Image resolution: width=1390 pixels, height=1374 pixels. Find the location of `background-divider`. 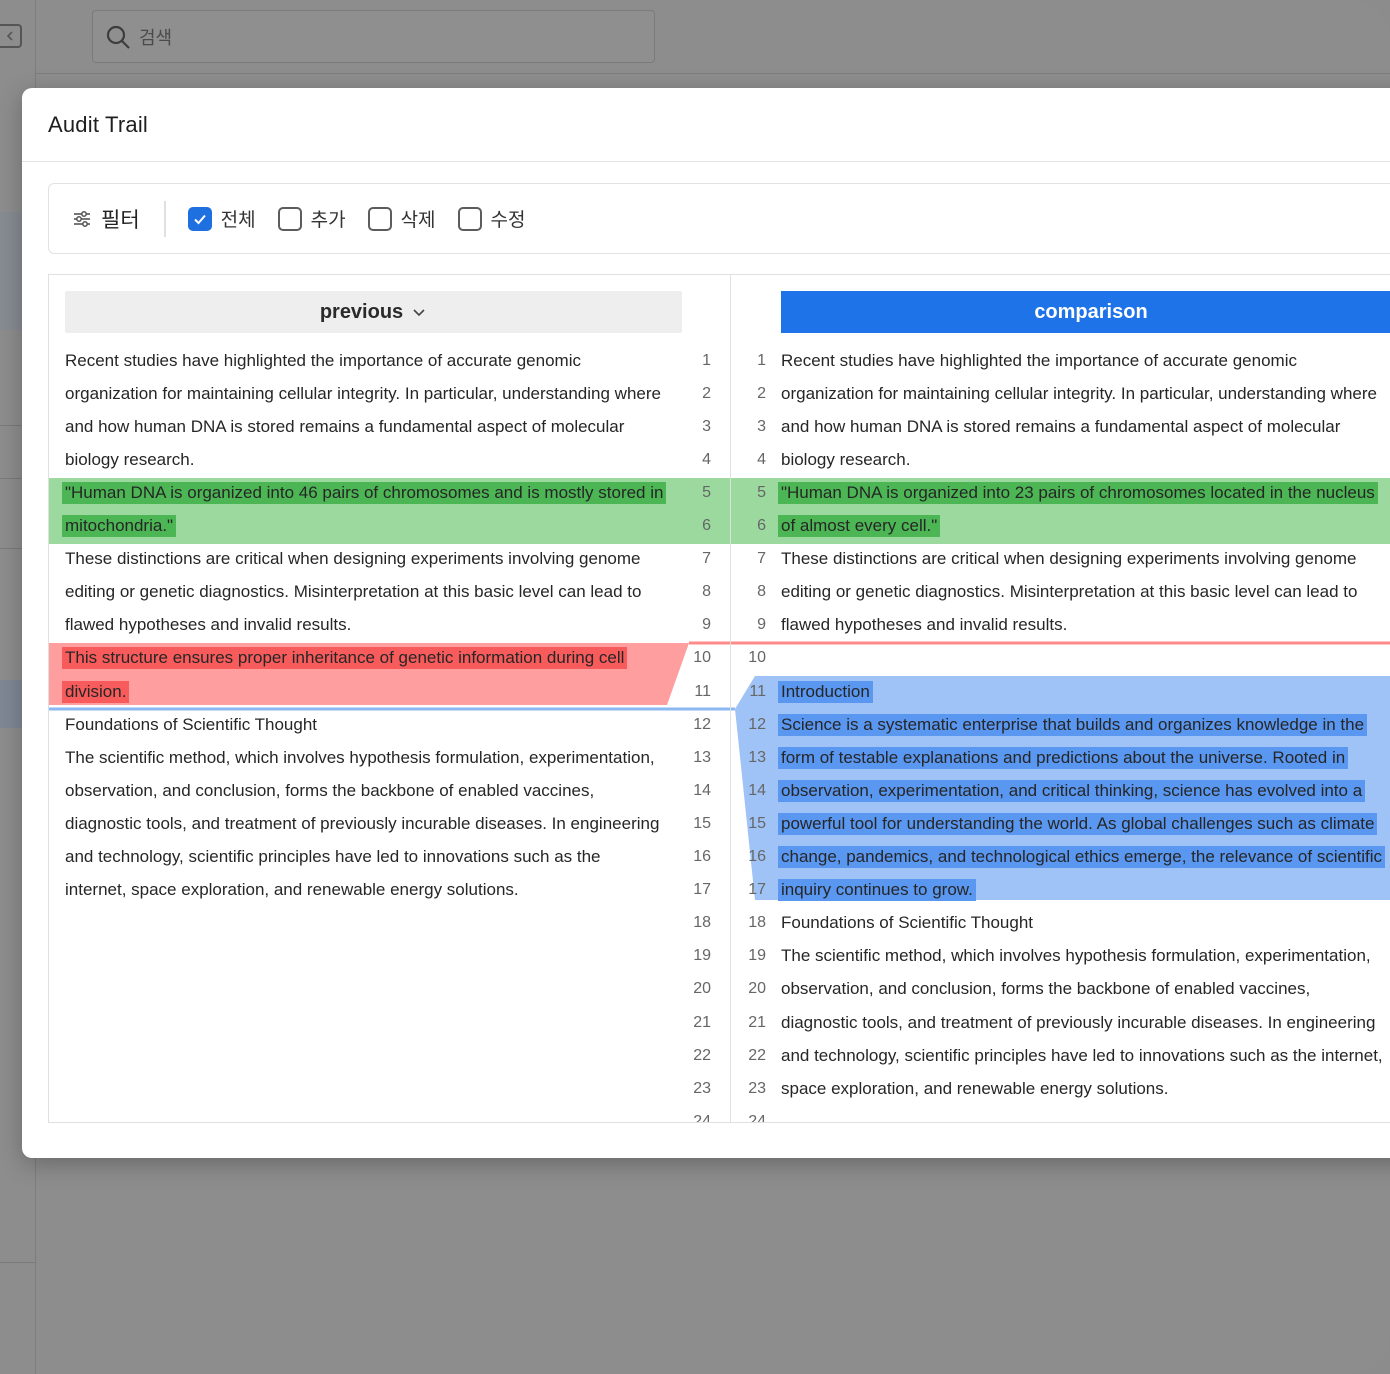

background-divider is located at coordinates (18, 1262).